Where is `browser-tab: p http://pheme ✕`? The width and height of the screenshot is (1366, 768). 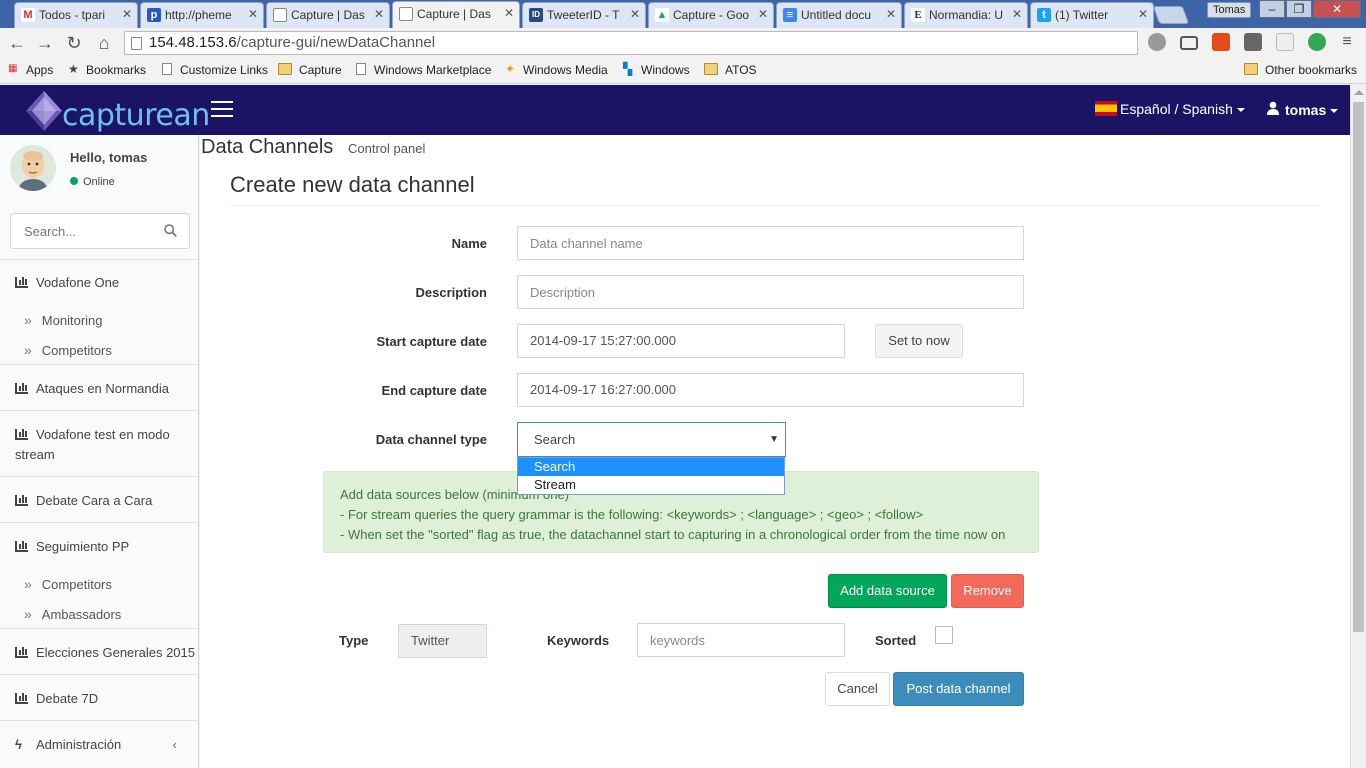
browser-tab: p http://pheme ✕ is located at coordinates (202, 15).